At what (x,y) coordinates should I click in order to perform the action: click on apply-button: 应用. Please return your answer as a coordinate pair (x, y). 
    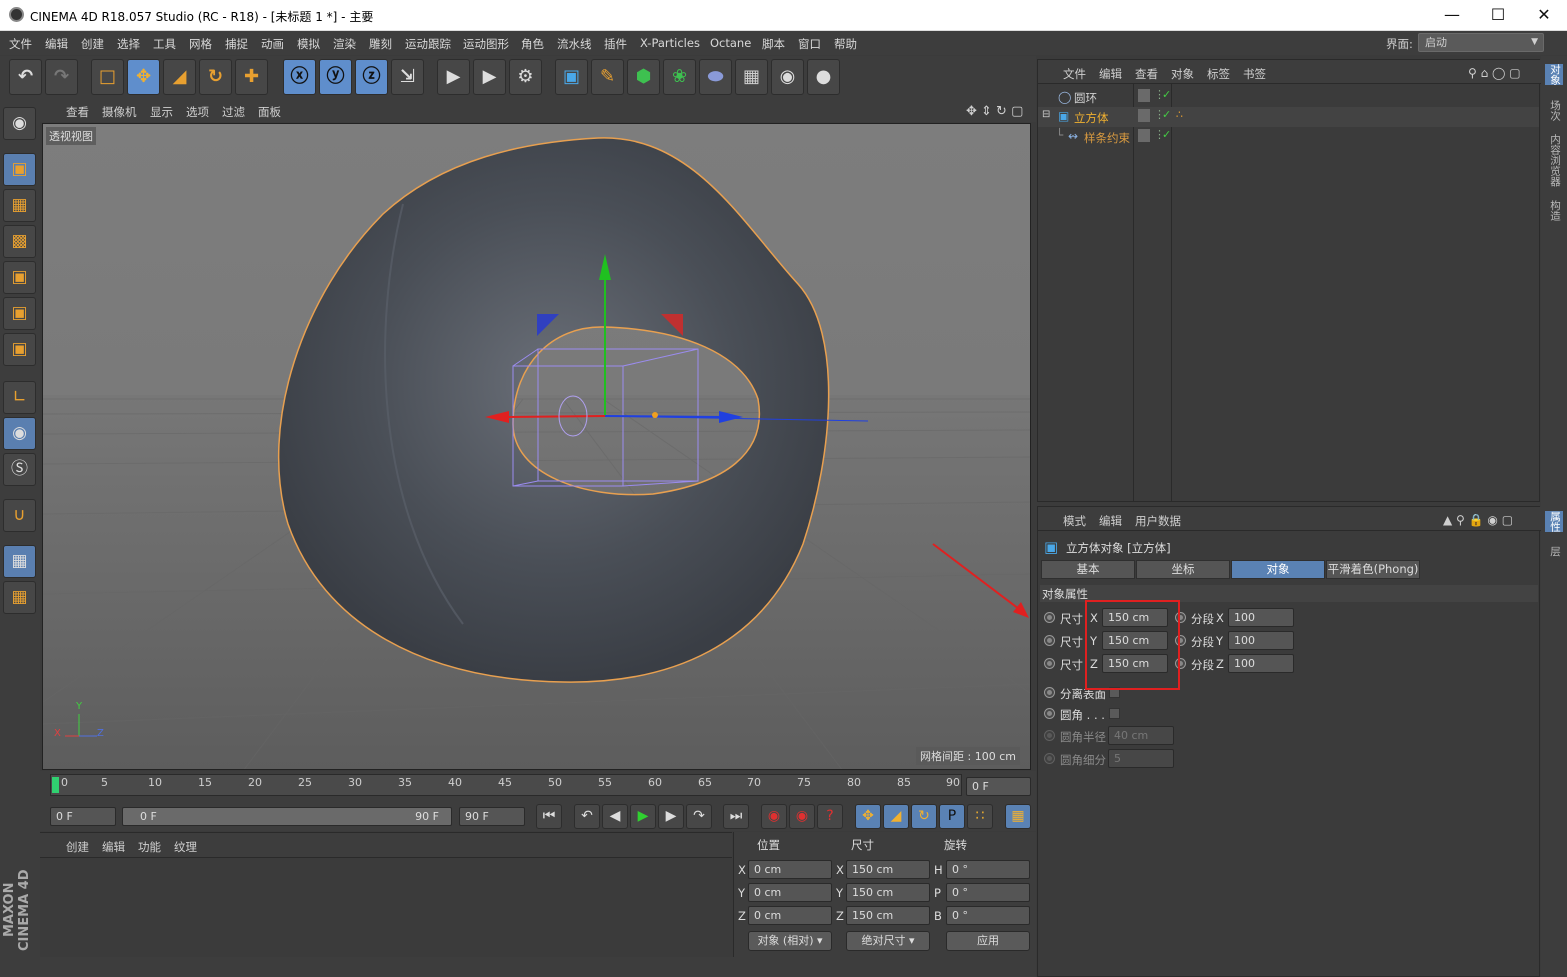
    Looking at the image, I should click on (988, 941).